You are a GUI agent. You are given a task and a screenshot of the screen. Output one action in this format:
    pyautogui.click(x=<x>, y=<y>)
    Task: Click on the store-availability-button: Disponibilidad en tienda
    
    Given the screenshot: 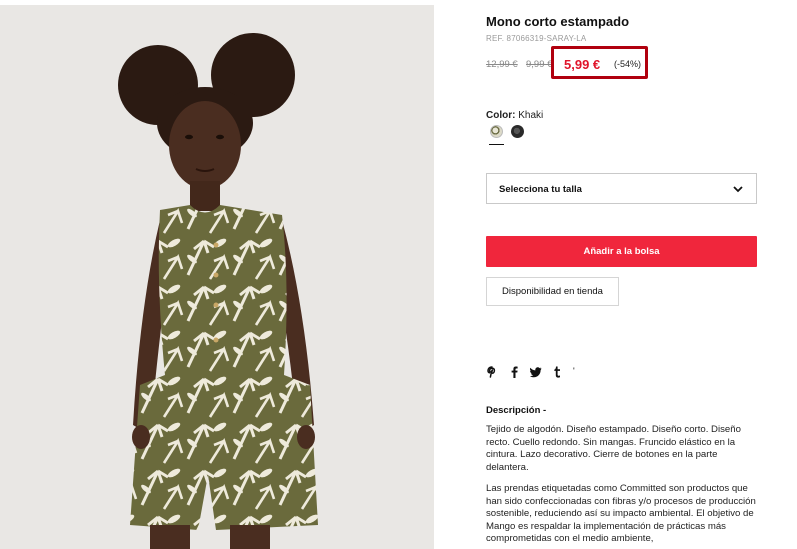 What is the action you would take?
    pyautogui.click(x=552, y=291)
    